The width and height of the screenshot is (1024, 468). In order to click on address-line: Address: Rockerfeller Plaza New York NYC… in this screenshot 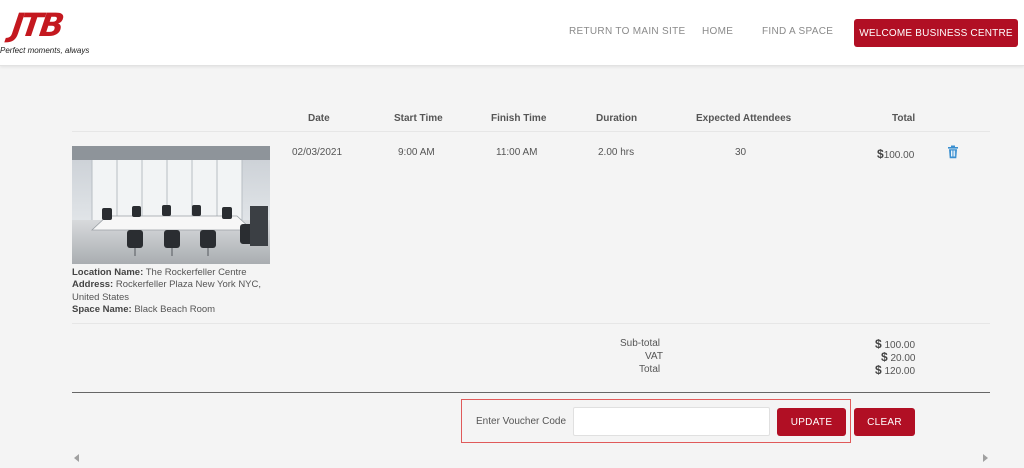, I will do `click(177, 291)`.